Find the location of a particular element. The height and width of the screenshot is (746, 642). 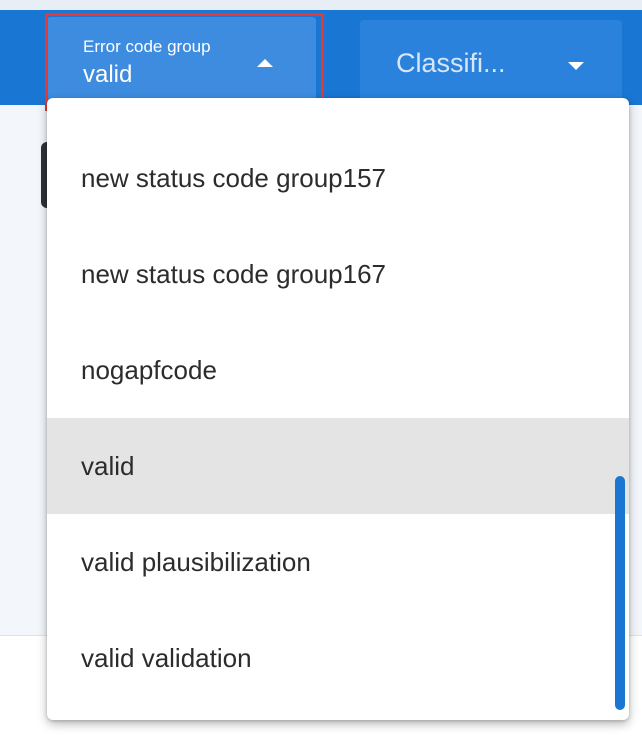

option-label: nogapfcode is located at coordinates (149, 369).